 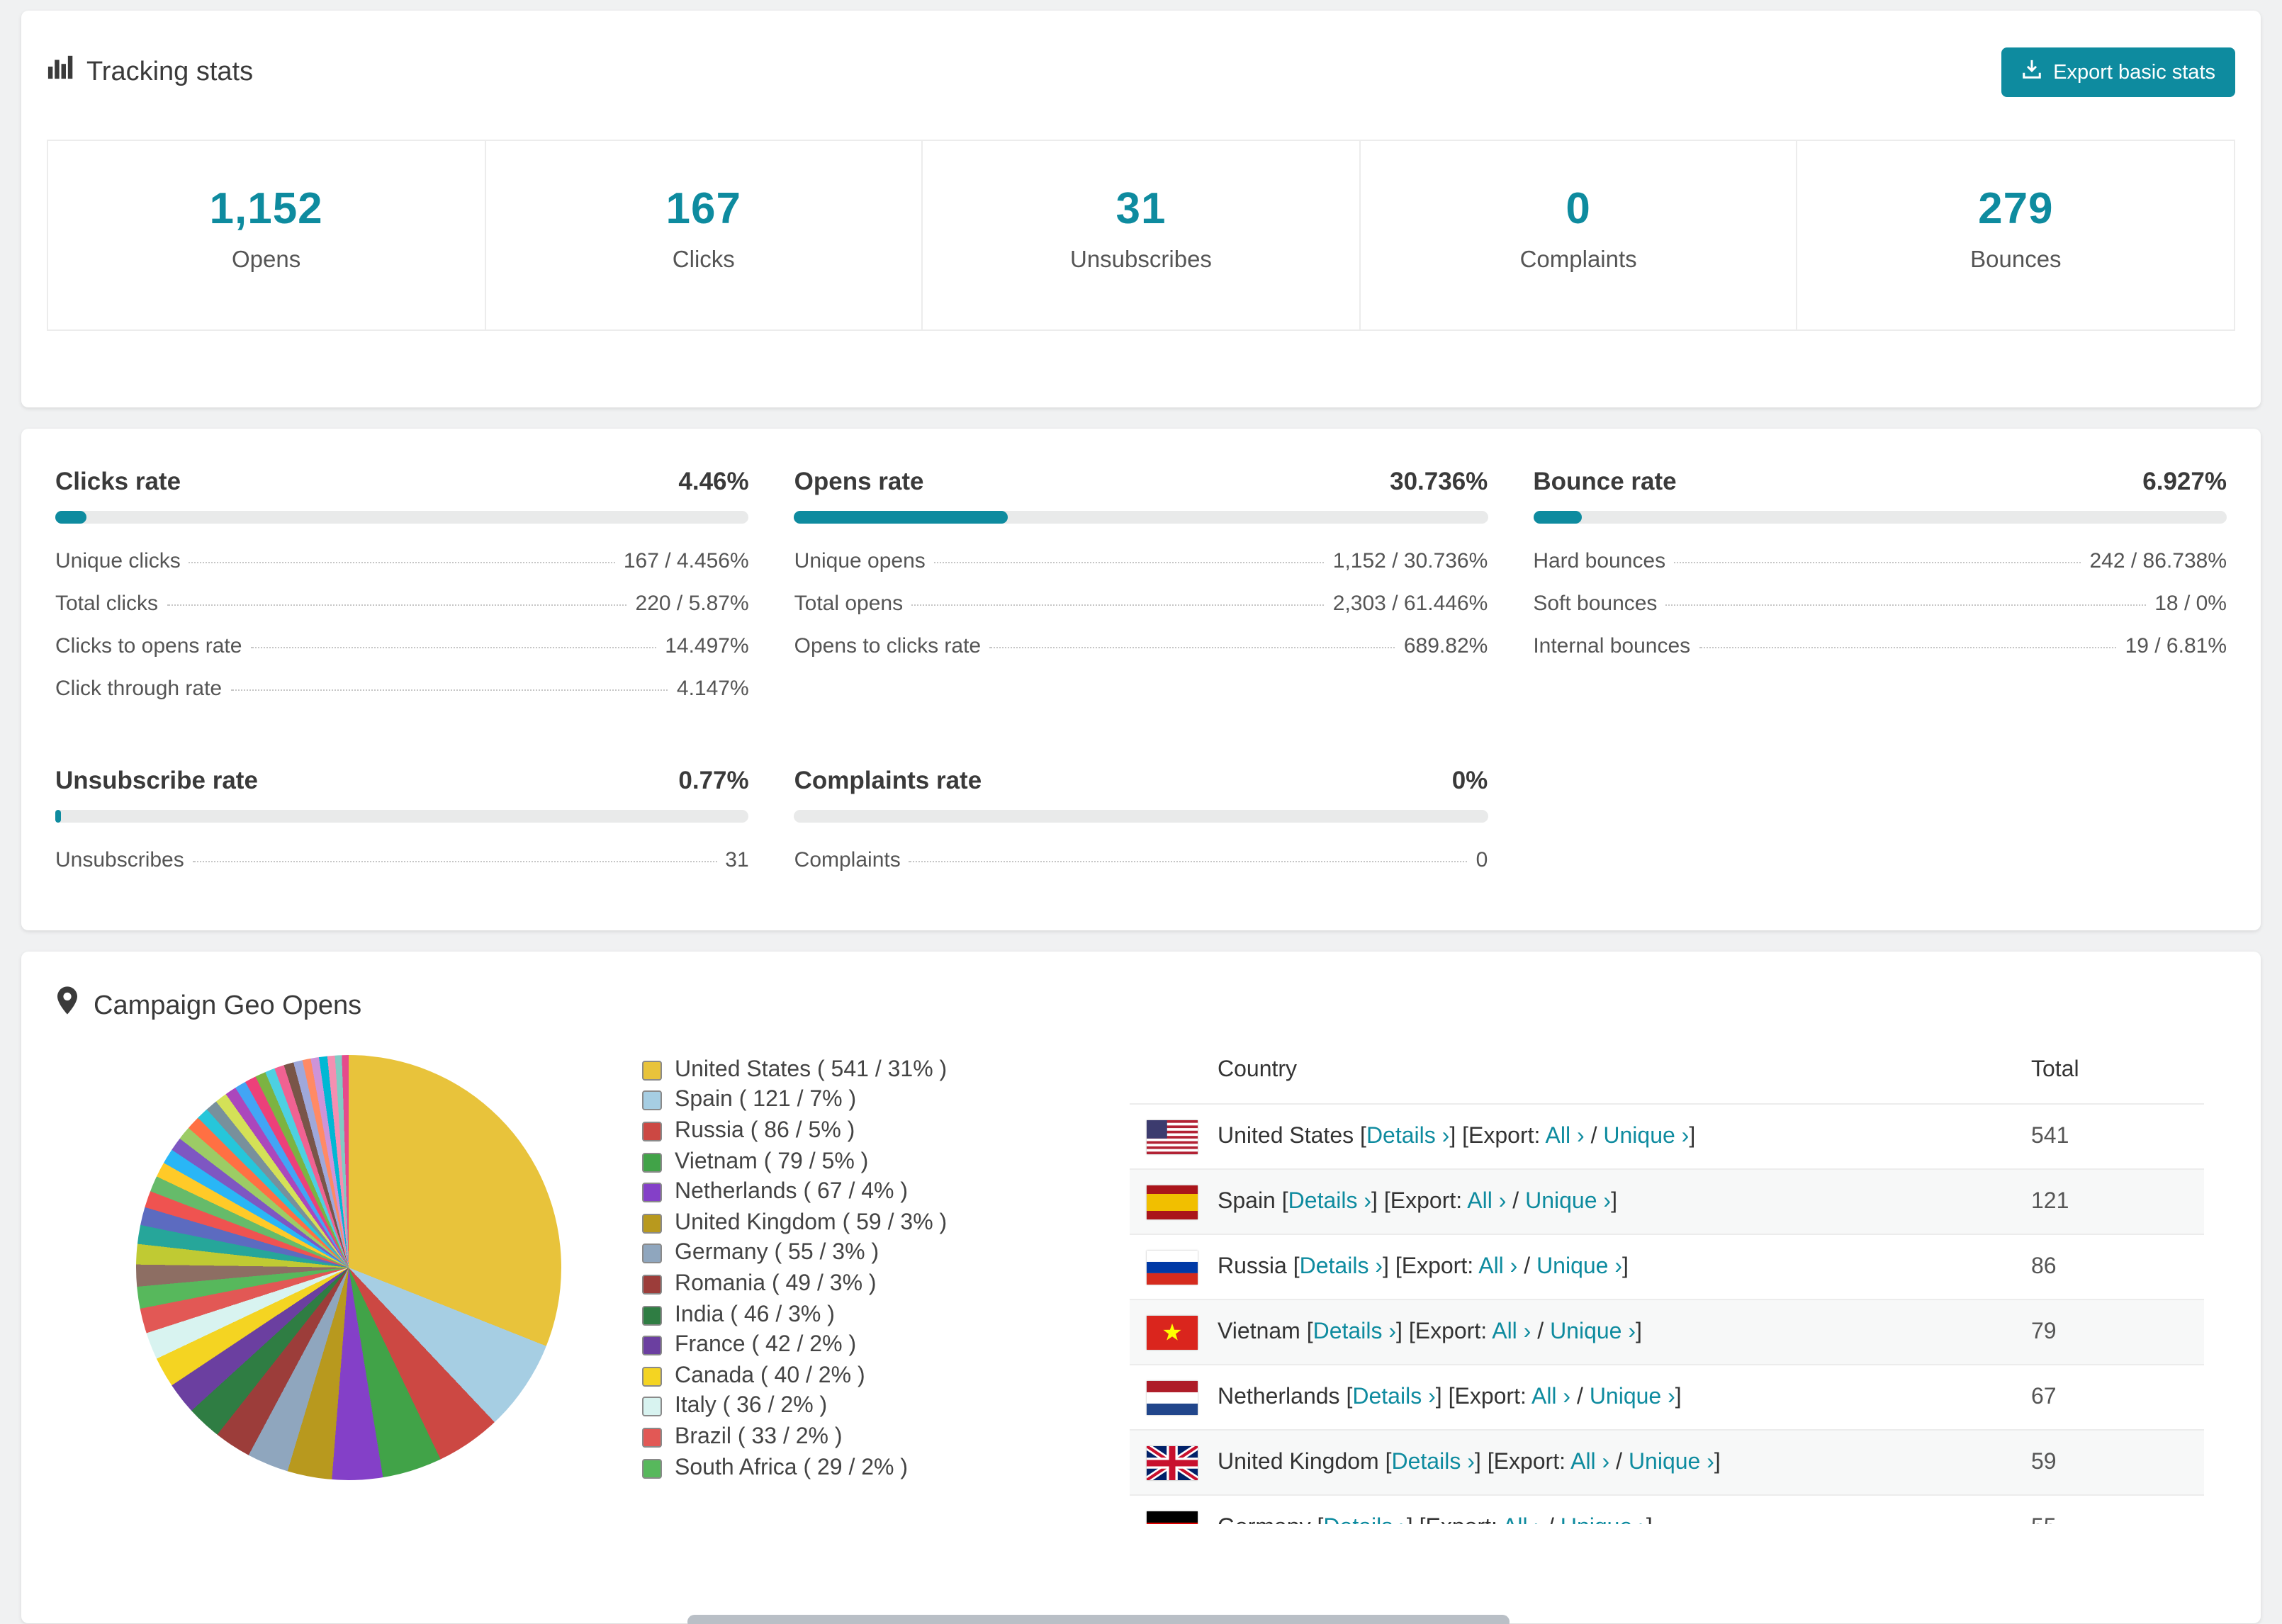 What do you see at coordinates (2044, 1462) in the screenshot?
I see `total-cell: 59` at bounding box center [2044, 1462].